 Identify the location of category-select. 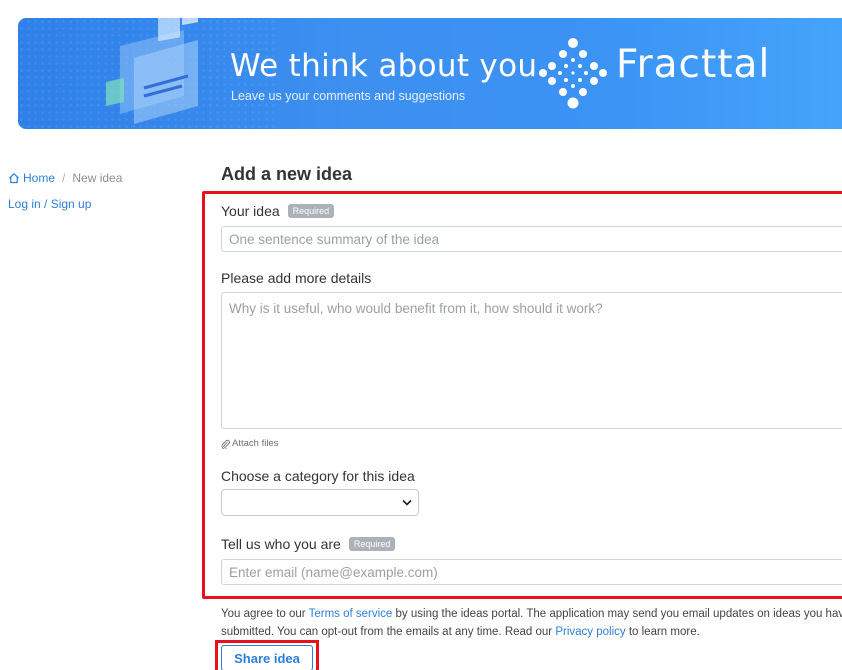
(320, 502).